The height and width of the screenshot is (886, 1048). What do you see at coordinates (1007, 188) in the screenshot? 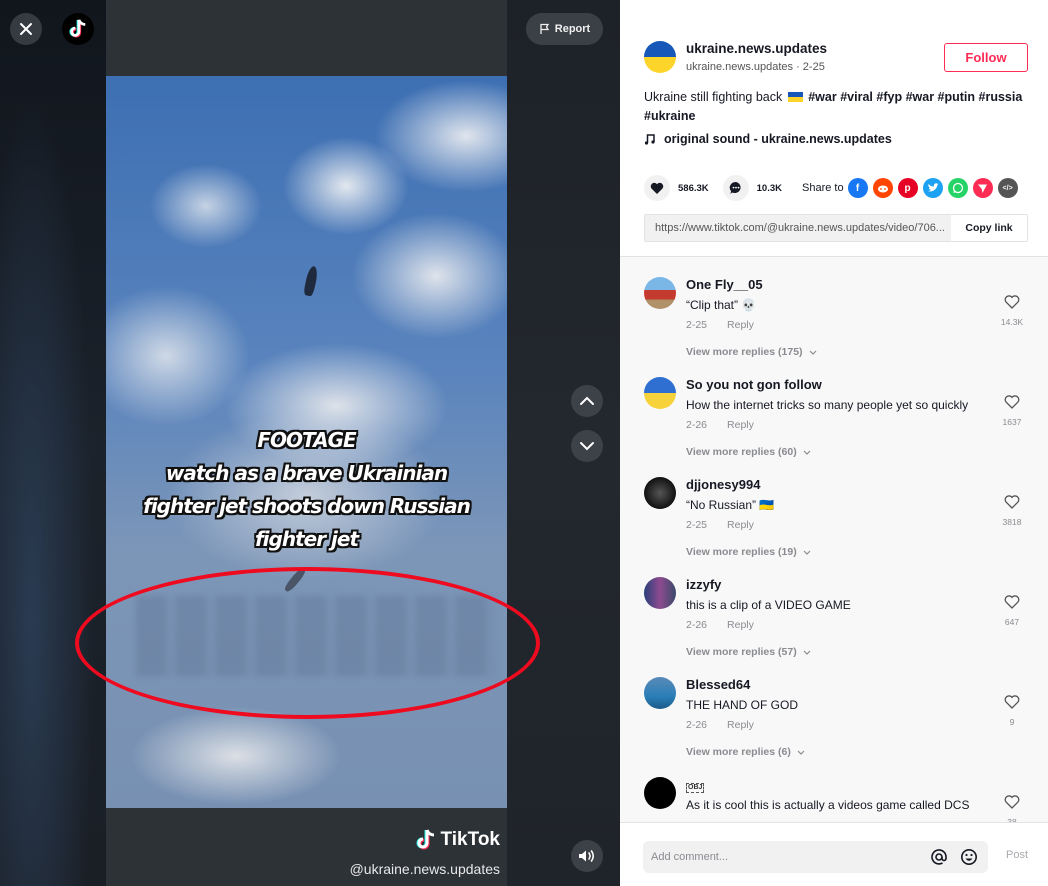
I see `embed-icon: </>` at bounding box center [1007, 188].